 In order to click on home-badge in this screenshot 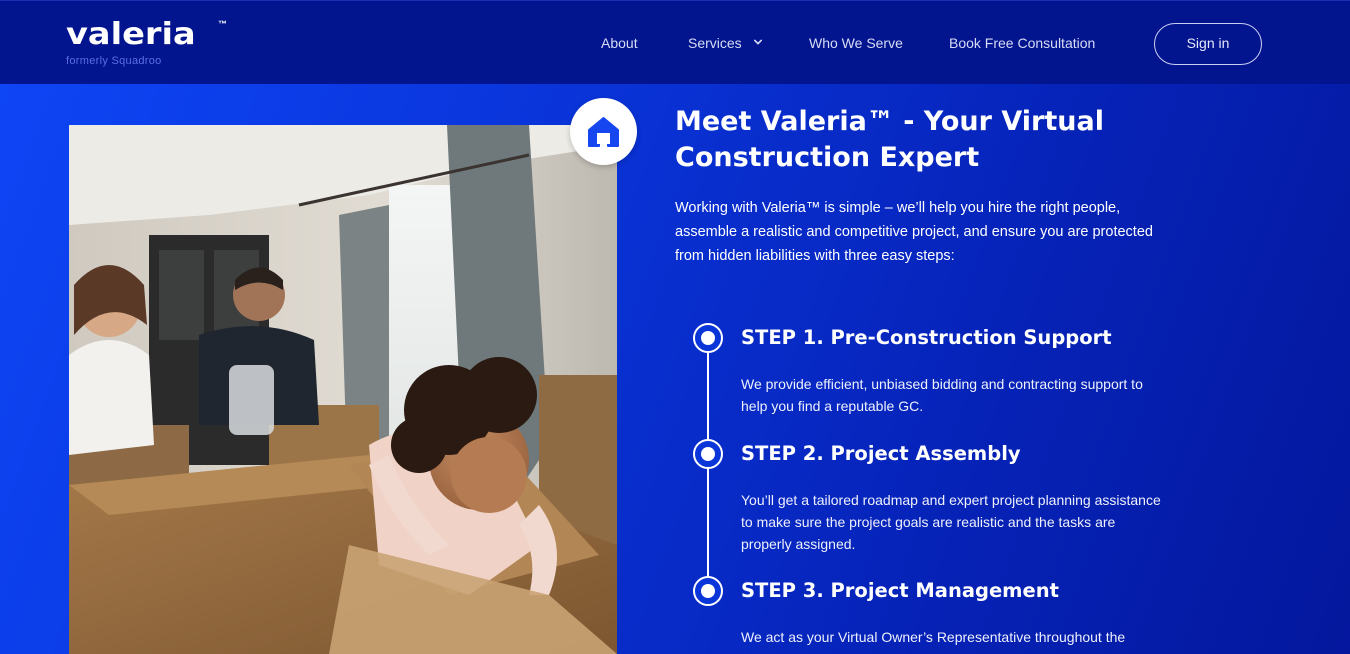, I will do `click(603, 131)`.